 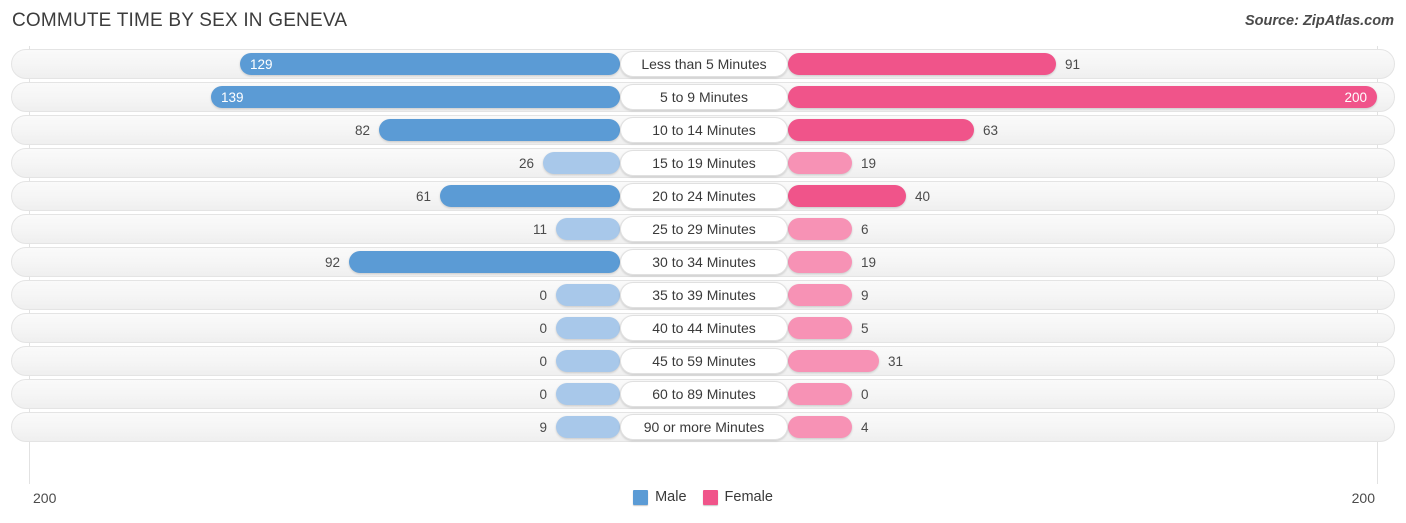 I want to click on male-value-label: 26, so click(x=526, y=163).